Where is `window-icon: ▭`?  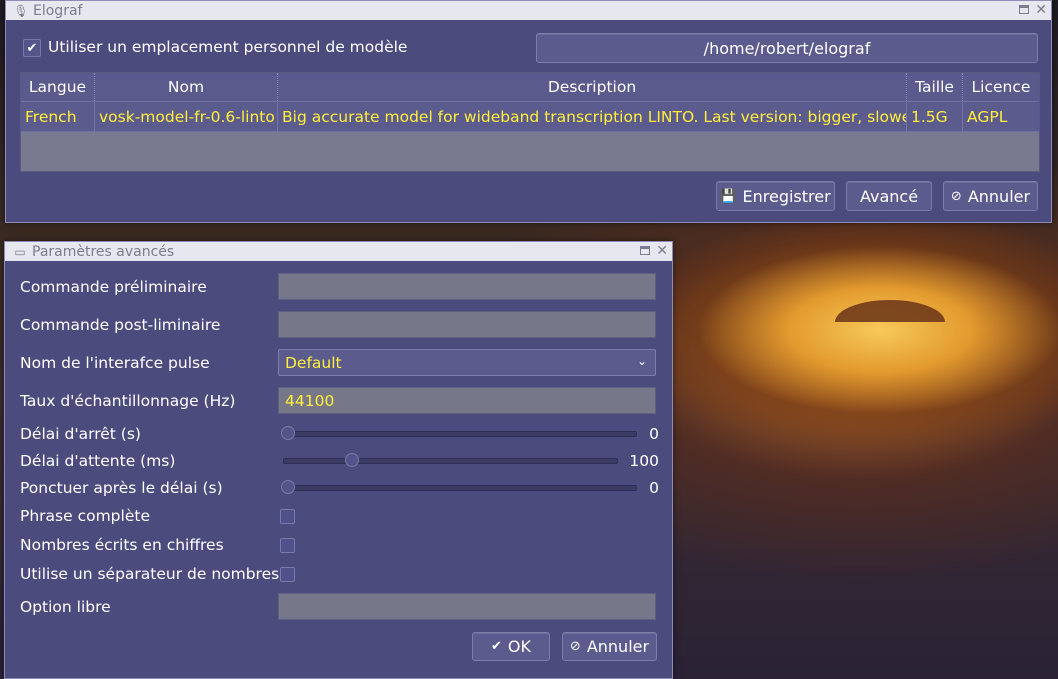 window-icon: ▭ is located at coordinates (20, 251).